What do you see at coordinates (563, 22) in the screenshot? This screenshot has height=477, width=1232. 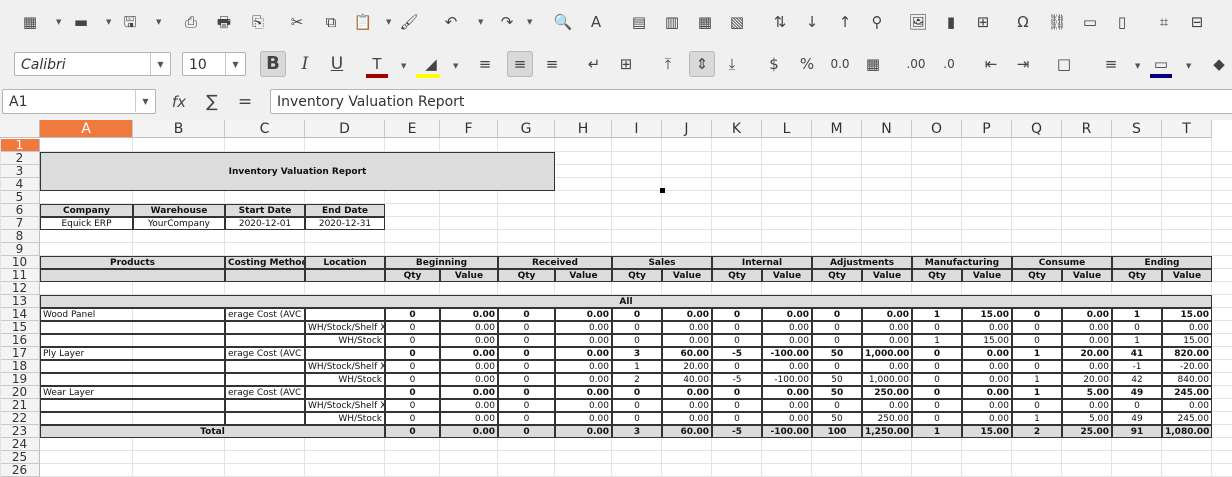 I see `find-replace-icon: 🔍` at bounding box center [563, 22].